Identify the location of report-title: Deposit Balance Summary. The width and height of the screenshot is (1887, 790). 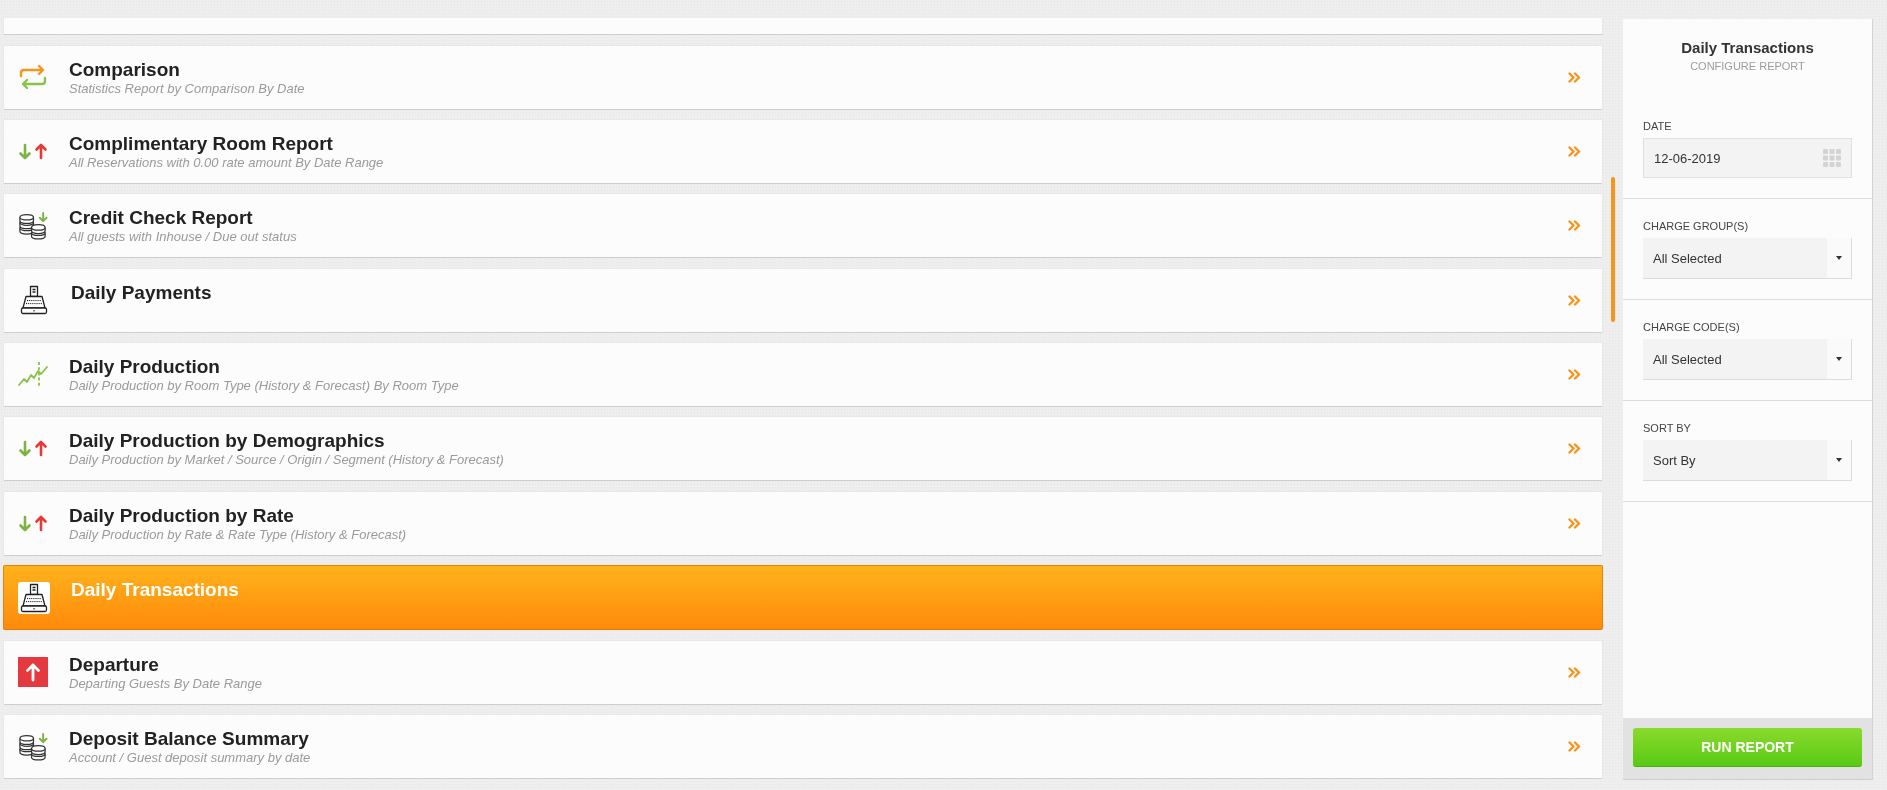
(189, 739).